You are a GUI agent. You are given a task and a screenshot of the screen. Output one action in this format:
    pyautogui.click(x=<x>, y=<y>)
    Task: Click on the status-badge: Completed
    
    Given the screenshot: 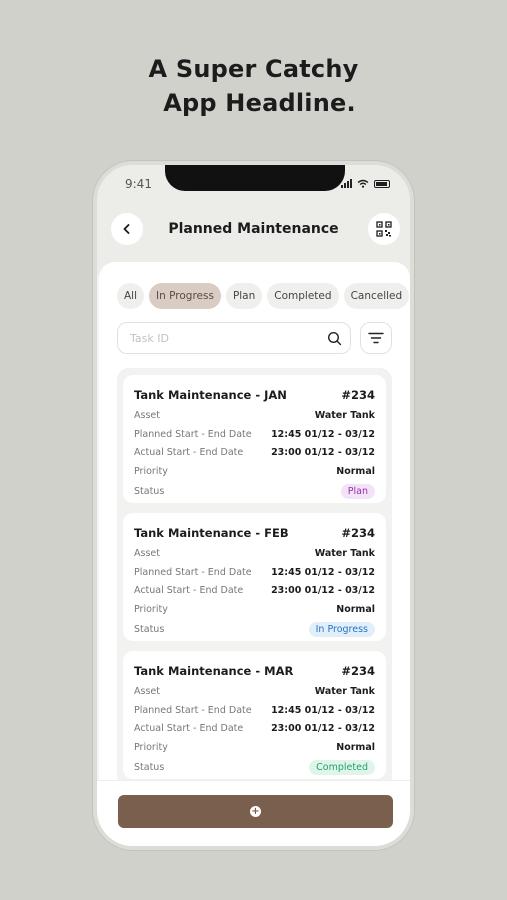 What is the action you would take?
    pyautogui.click(x=342, y=767)
    